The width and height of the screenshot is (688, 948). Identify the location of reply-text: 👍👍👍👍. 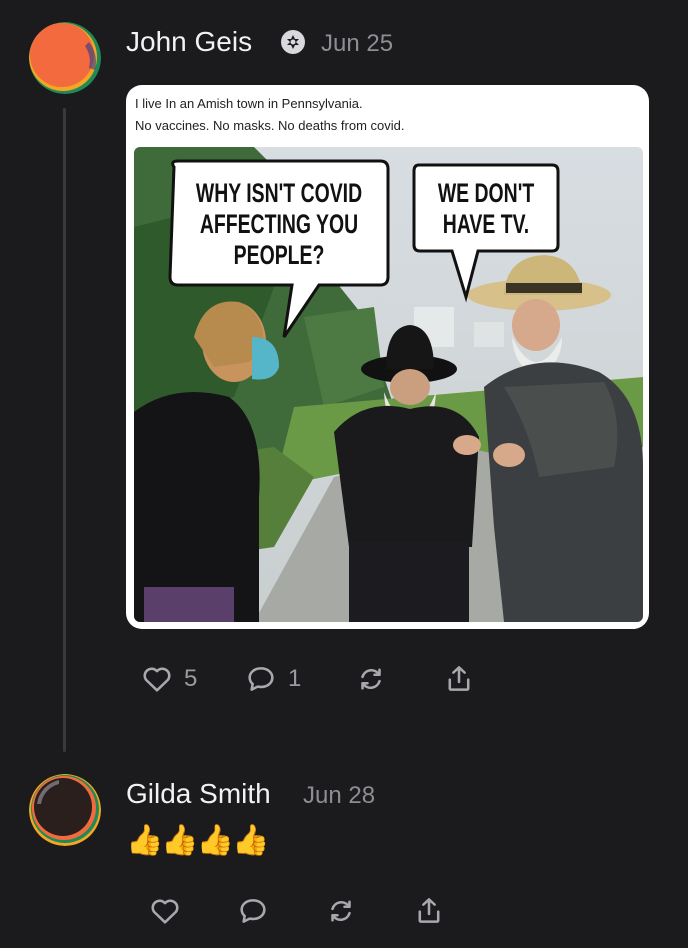
(197, 840).